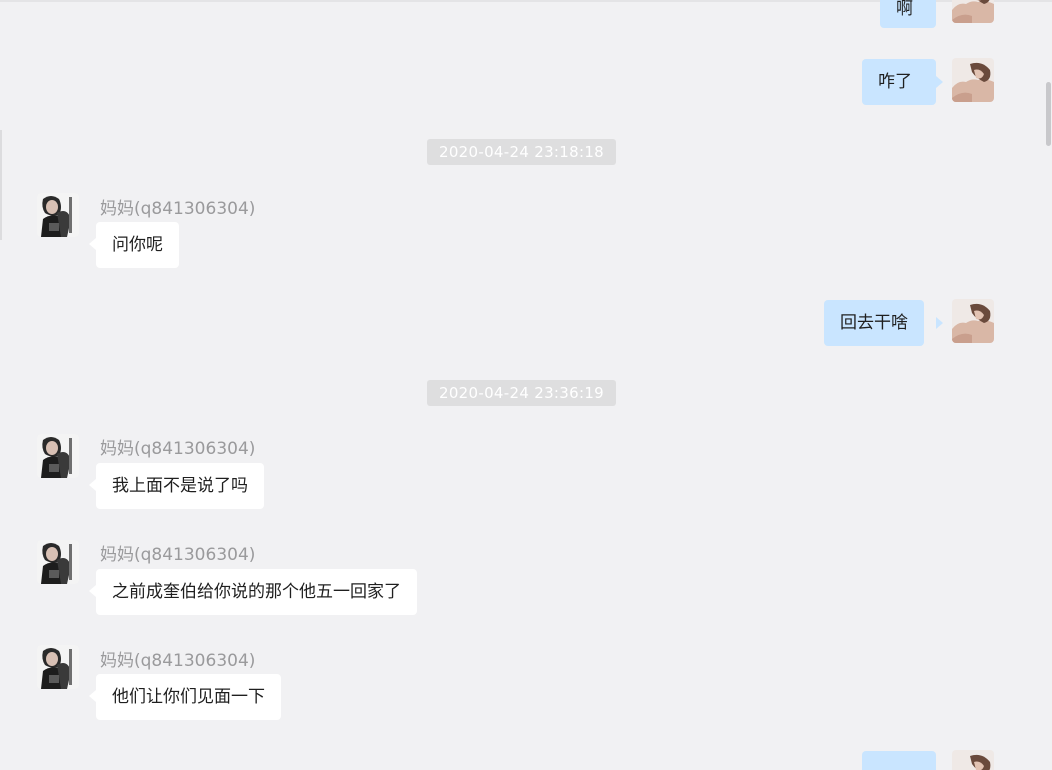 The width and height of the screenshot is (1052, 770). What do you see at coordinates (874, 323) in the screenshot?
I see `message-bubble-outgoing: 回去干啥` at bounding box center [874, 323].